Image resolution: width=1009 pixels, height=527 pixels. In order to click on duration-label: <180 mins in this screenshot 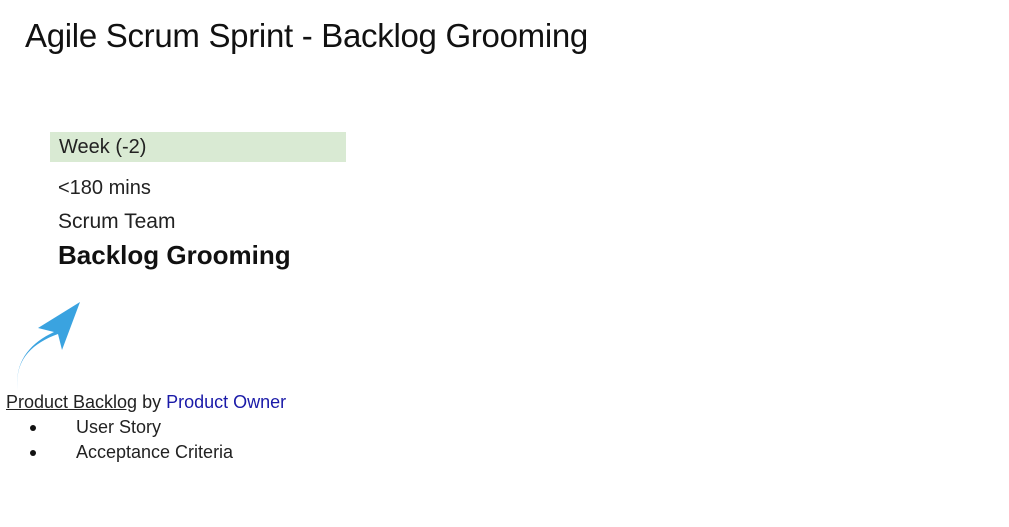, I will do `click(104, 188)`.